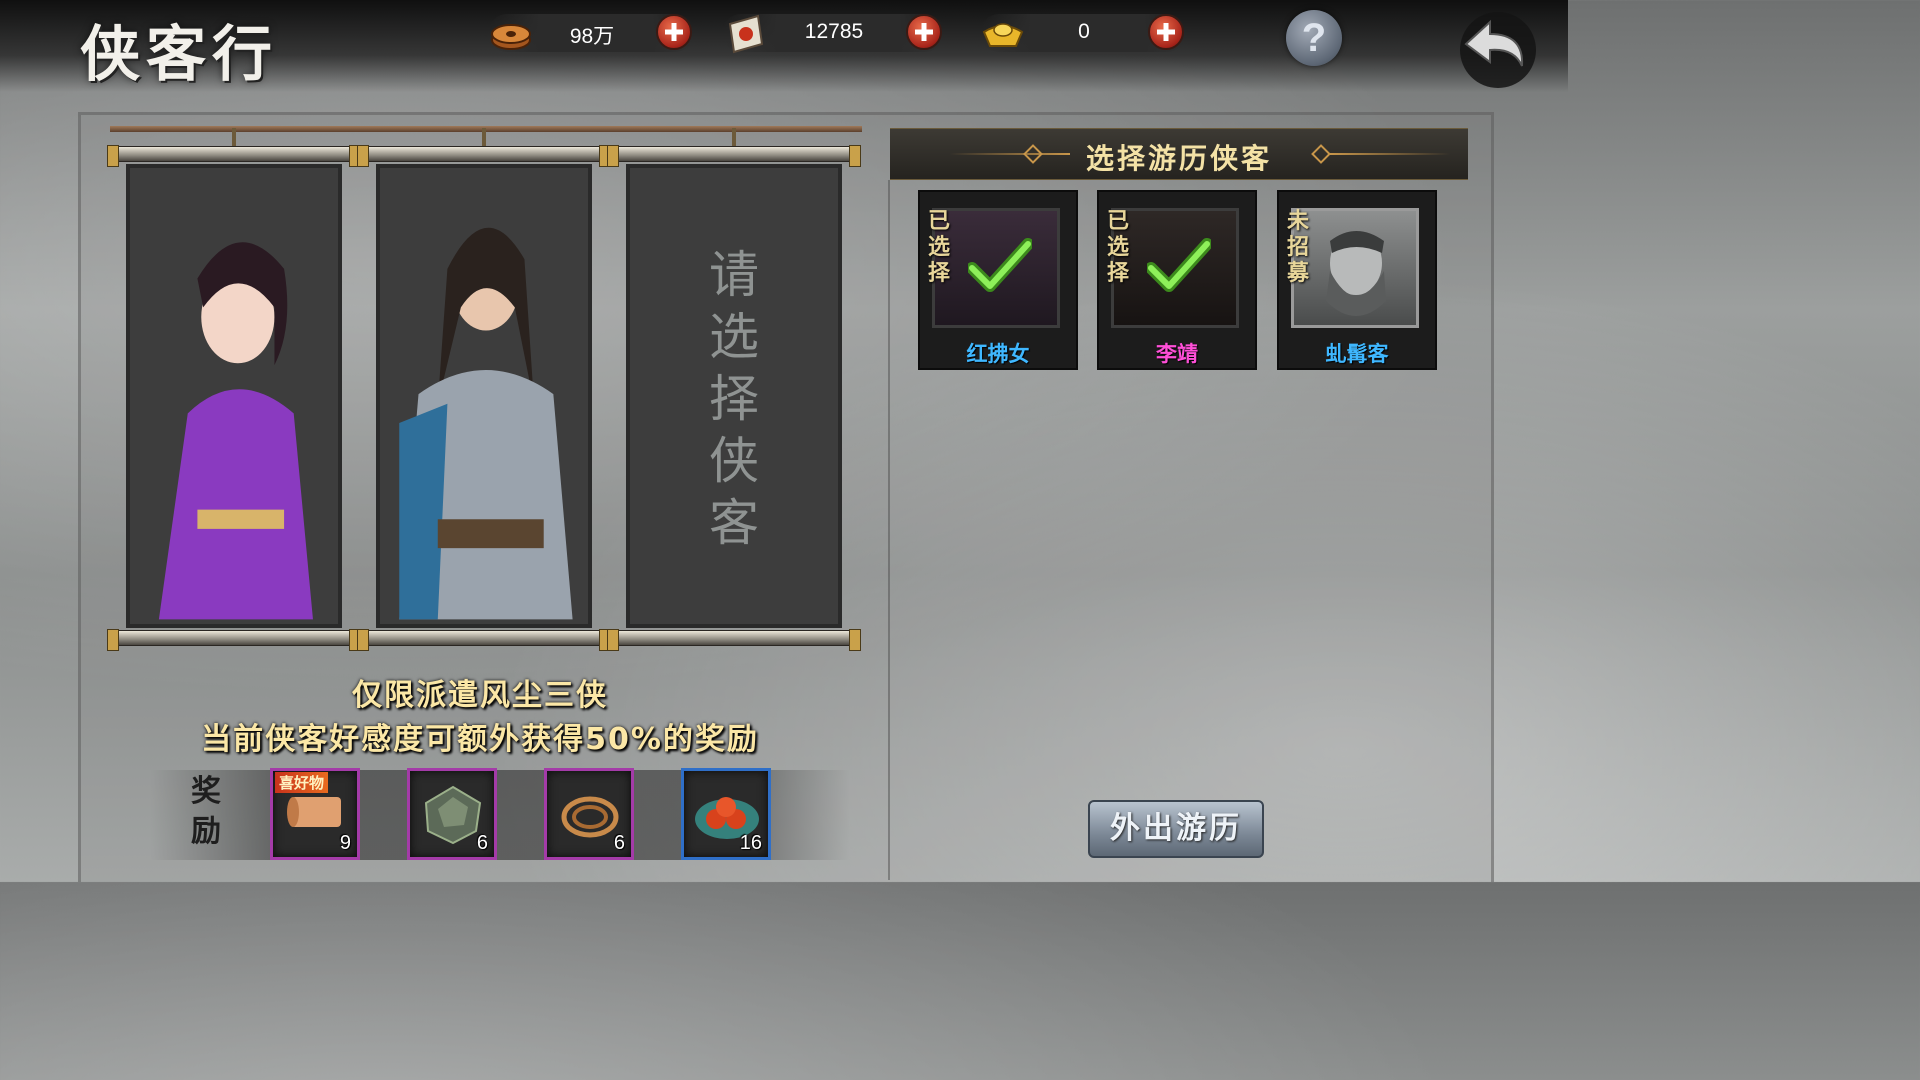  What do you see at coordinates (674, 32) in the screenshot?
I see `add-copper-button` at bounding box center [674, 32].